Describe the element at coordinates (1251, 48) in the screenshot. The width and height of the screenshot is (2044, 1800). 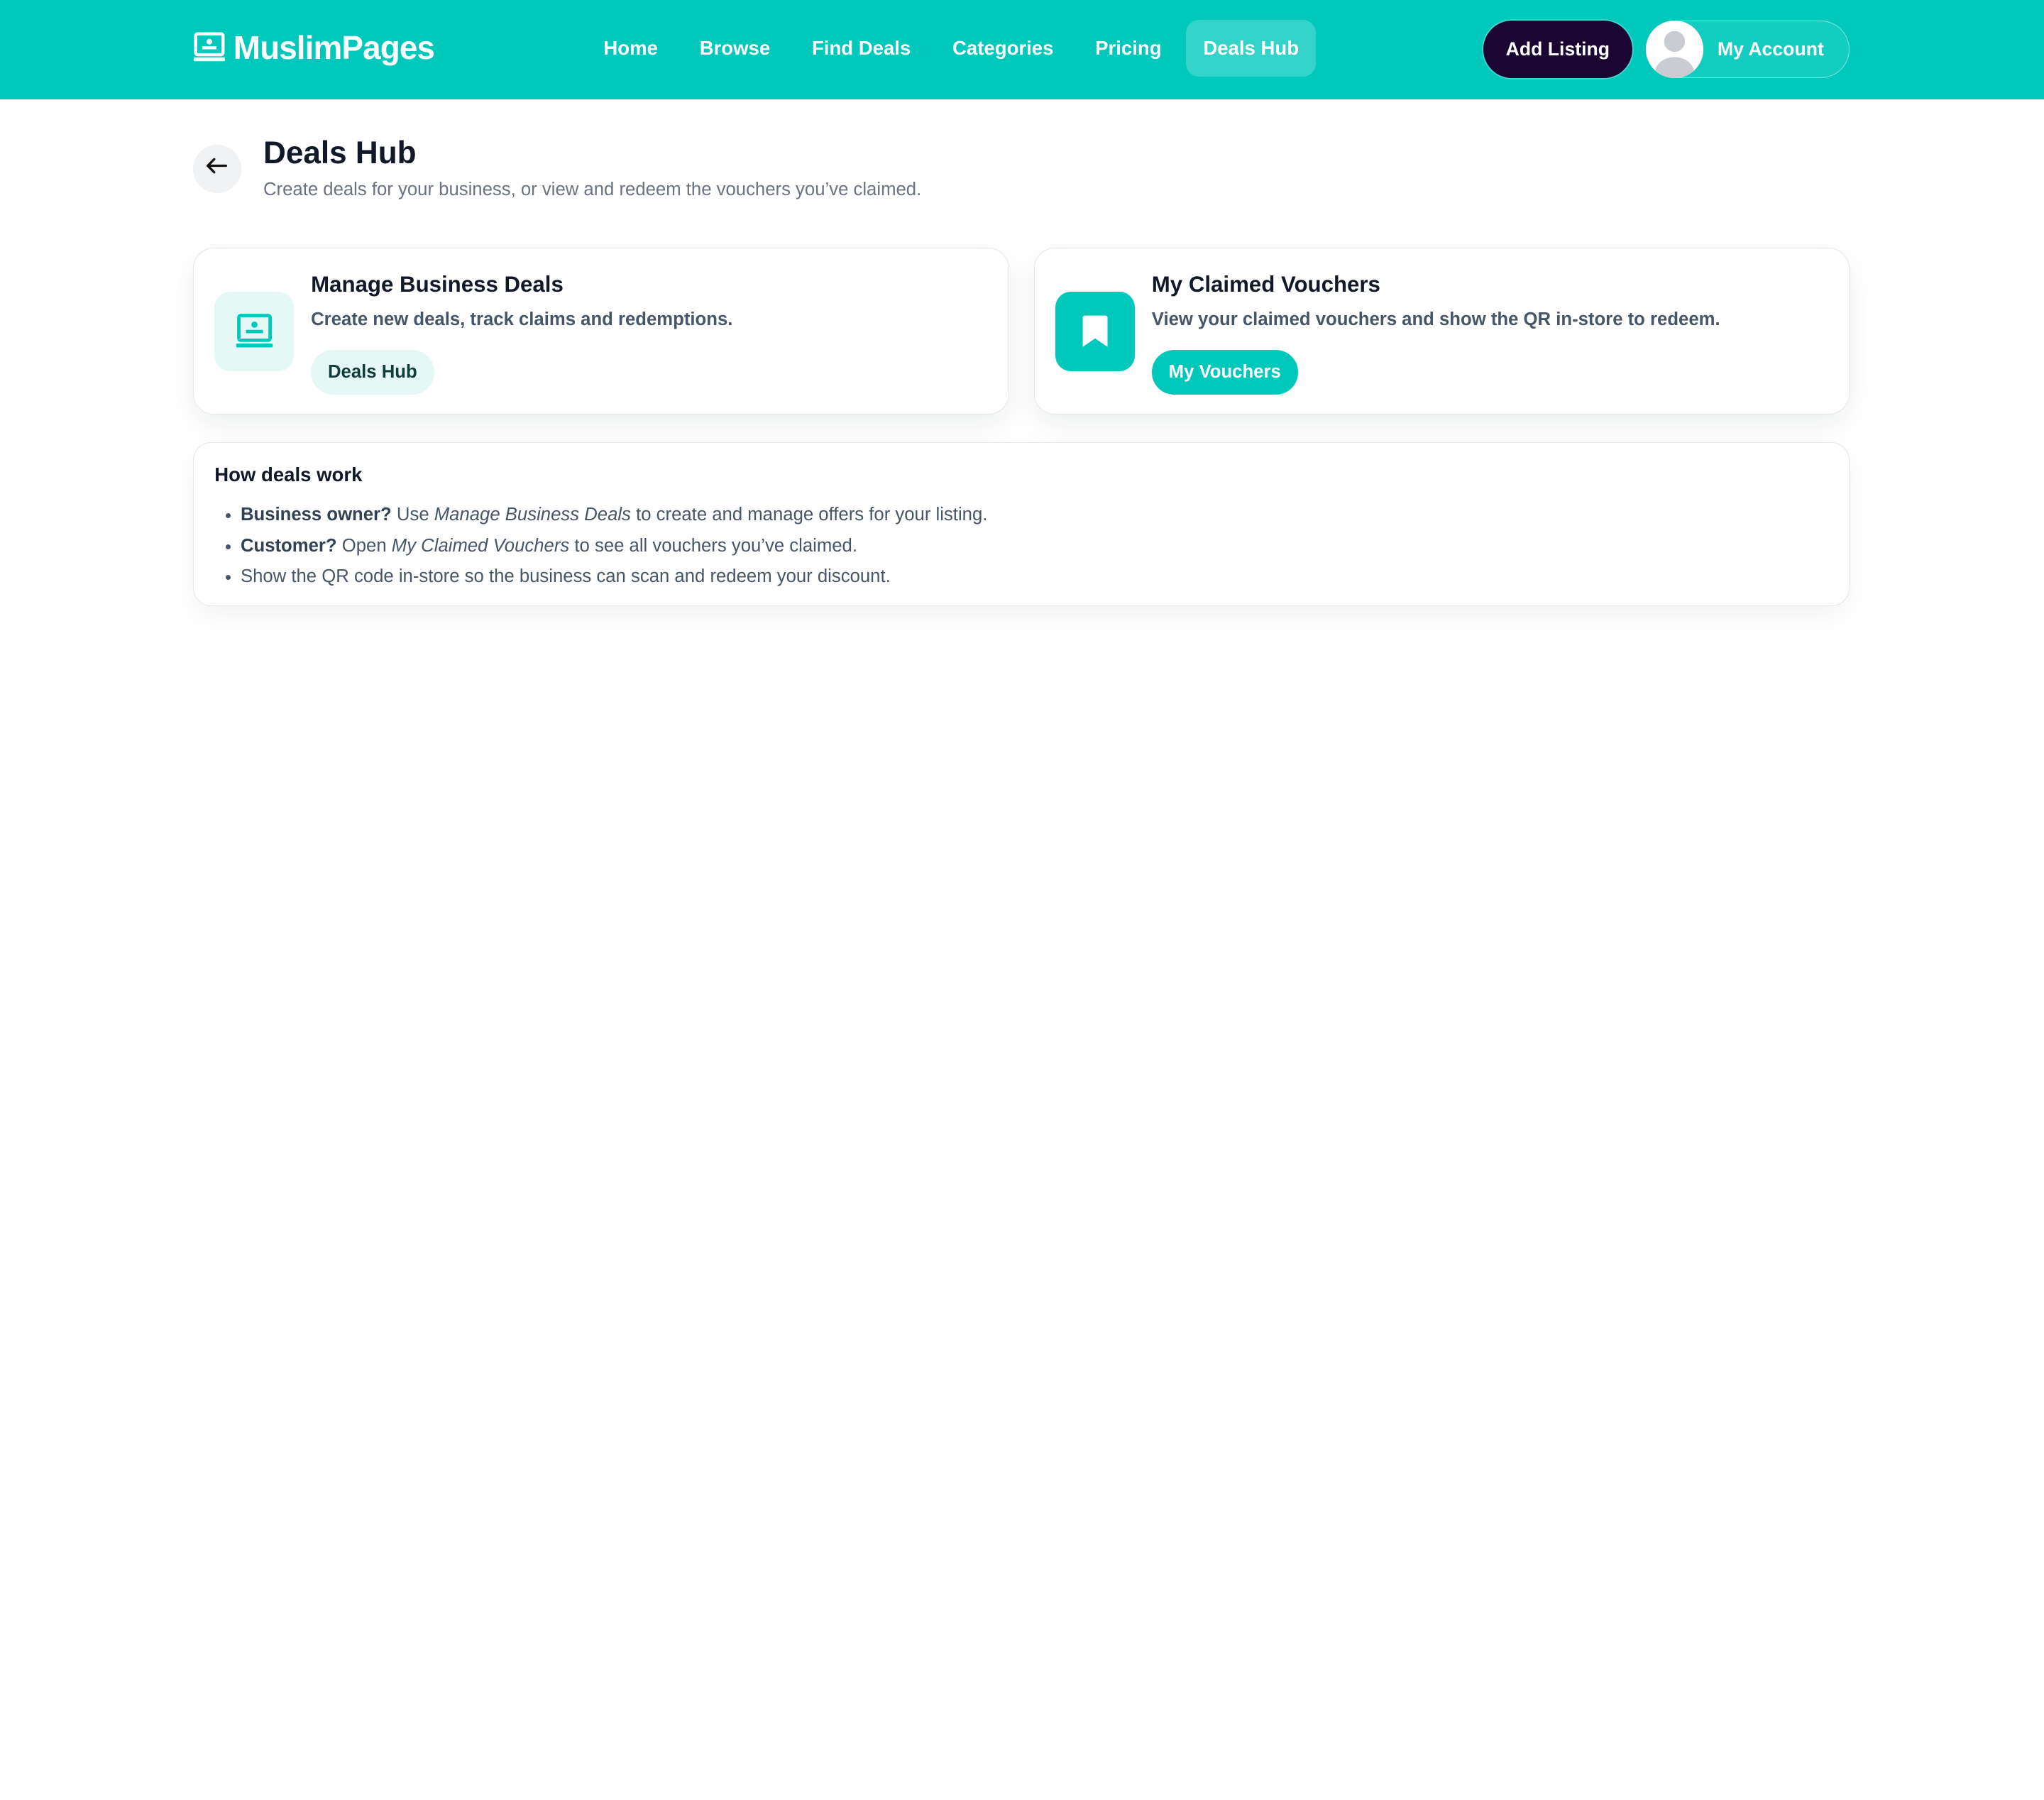
I see `nav-deals-hub: Deals Hub` at that location.